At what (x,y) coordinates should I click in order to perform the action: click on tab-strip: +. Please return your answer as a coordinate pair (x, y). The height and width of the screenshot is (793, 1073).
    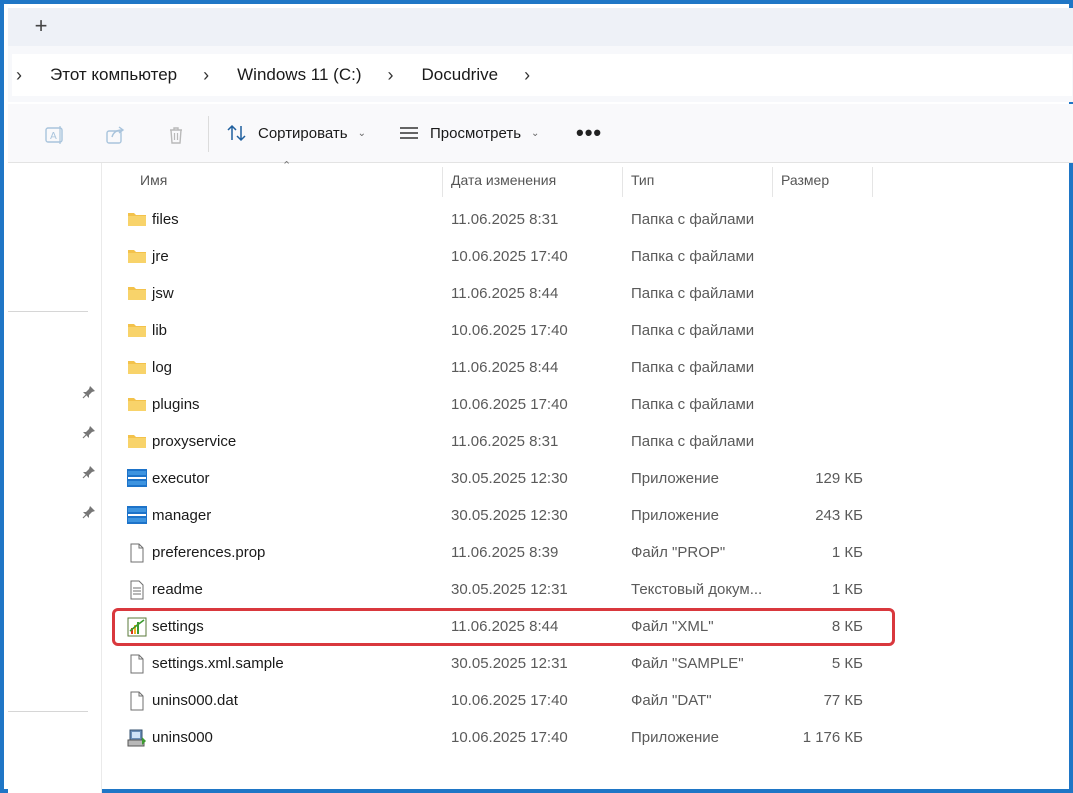
    Looking at the image, I should click on (540, 27).